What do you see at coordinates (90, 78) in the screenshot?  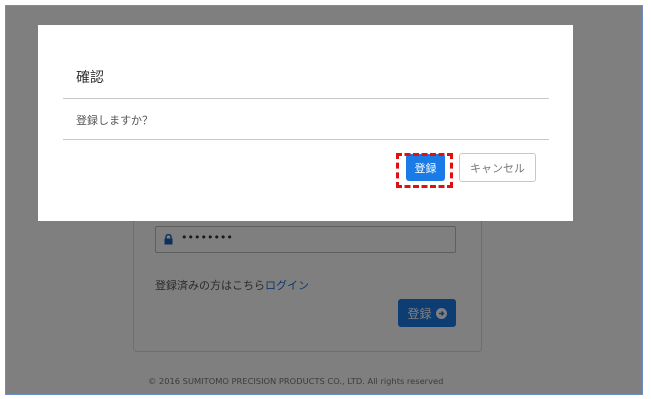 I see `dialog-title: 確認` at bounding box center [90, 78].